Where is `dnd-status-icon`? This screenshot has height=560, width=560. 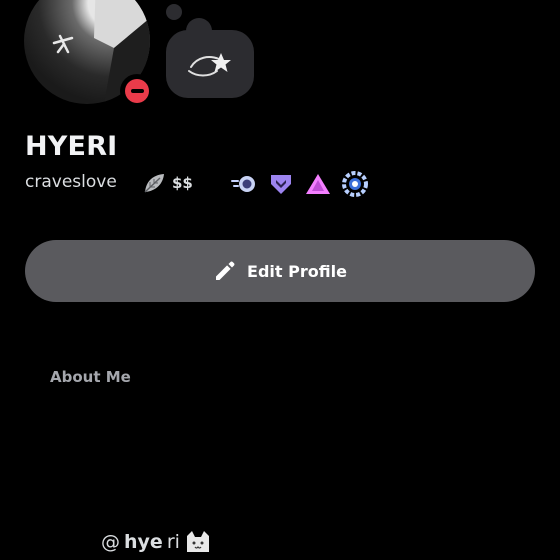
dnd-status-icon is located at coordinates (137, 91).